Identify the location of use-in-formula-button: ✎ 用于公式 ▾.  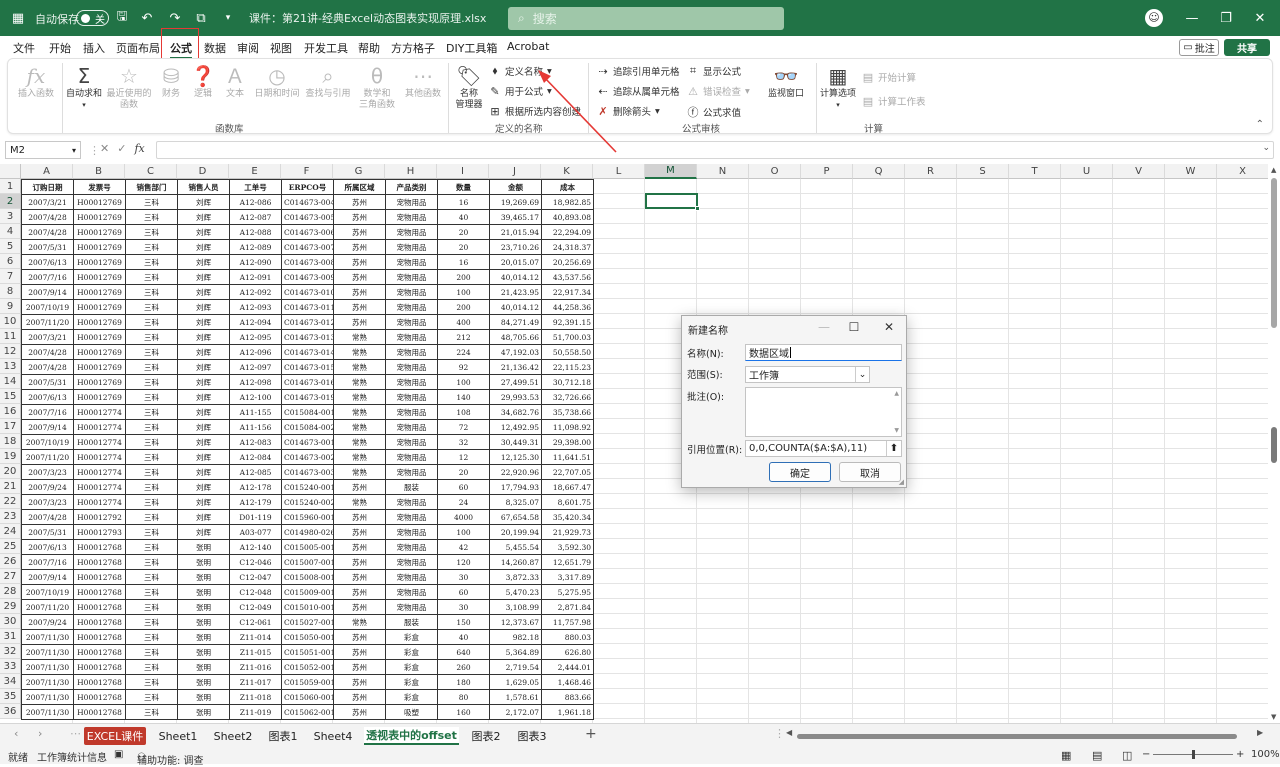
(520, 91).